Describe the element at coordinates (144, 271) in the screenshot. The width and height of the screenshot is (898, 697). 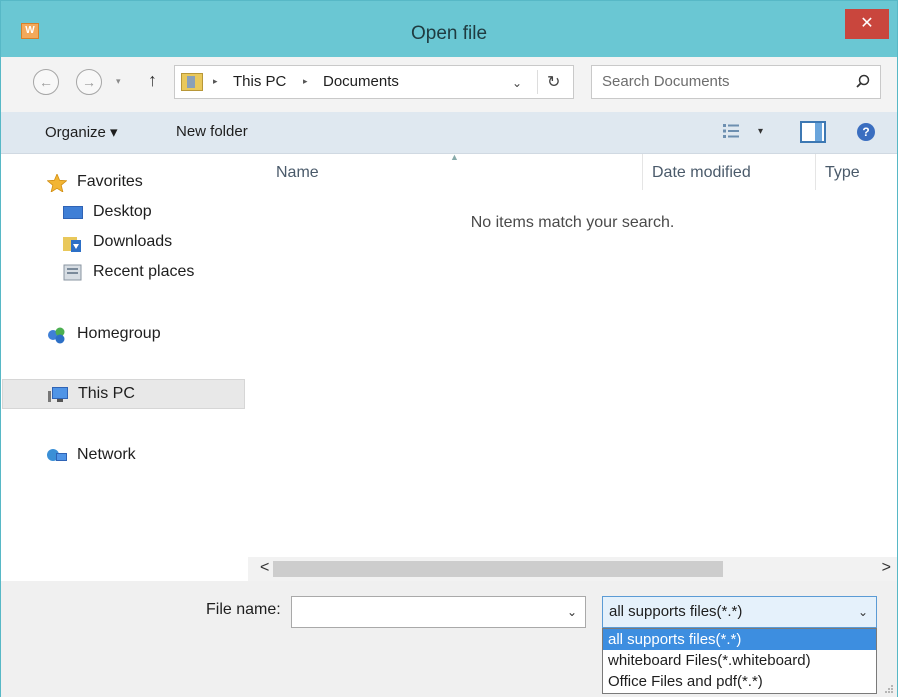
I see `nav-label-recent-places: Recent places` at that location.